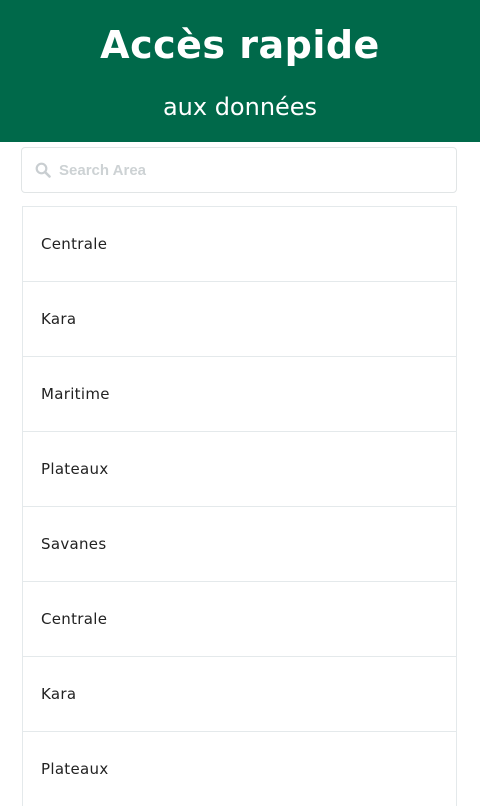 The height and width of the screenshot is (806, 480). What do you see at coordinates (240, 107) in the screenshot?
I see `header-subtitle: aux données` at bounding box center [240, 107].